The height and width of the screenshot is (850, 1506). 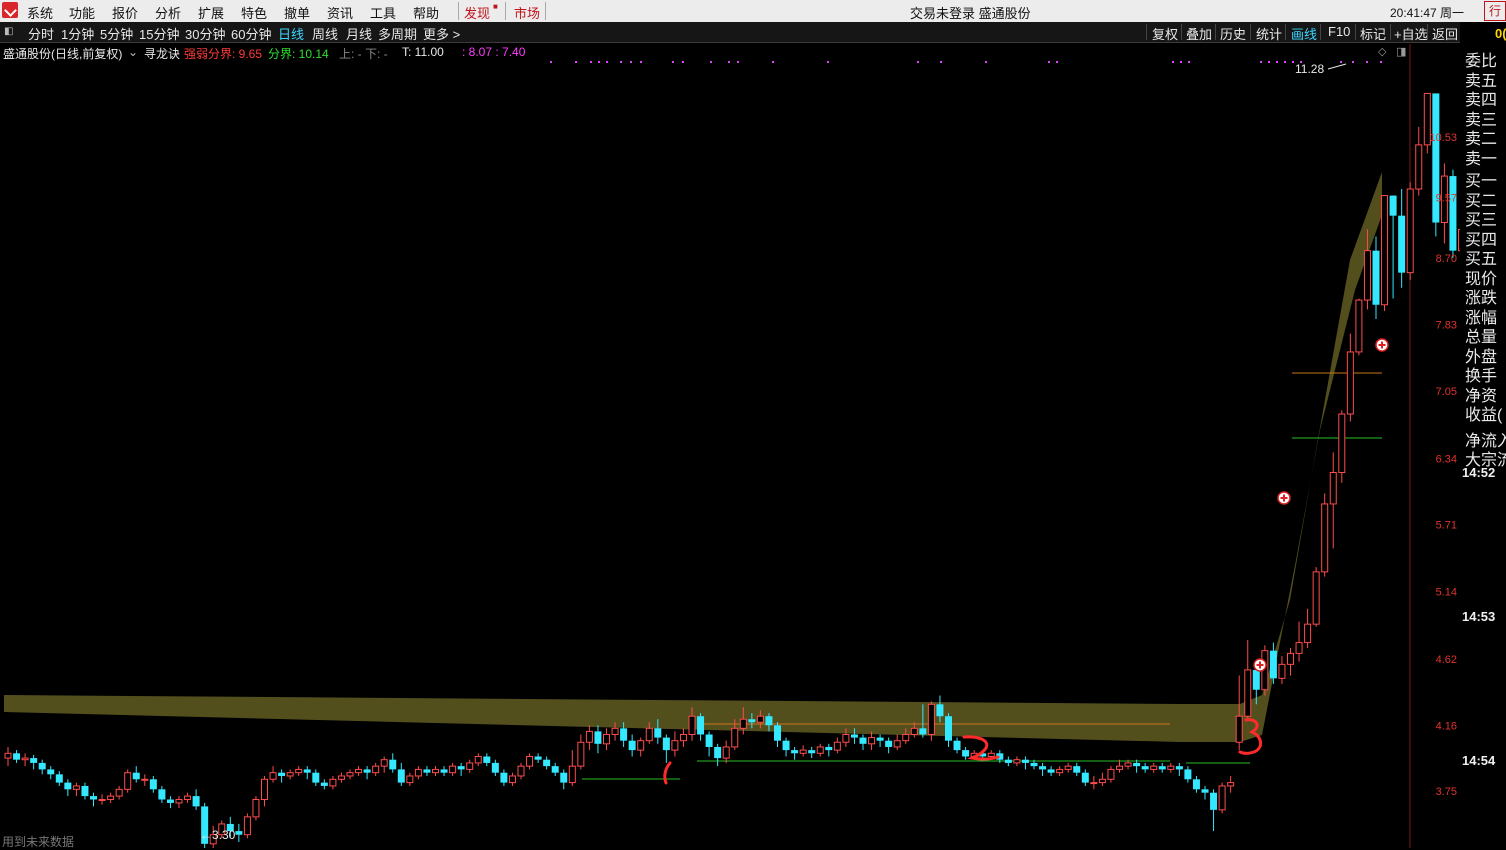 What do you see at coordinates (1446, 526) in the screenshot?
I see `price-tick-label: 5.71` at bounding box center [1446, 526].